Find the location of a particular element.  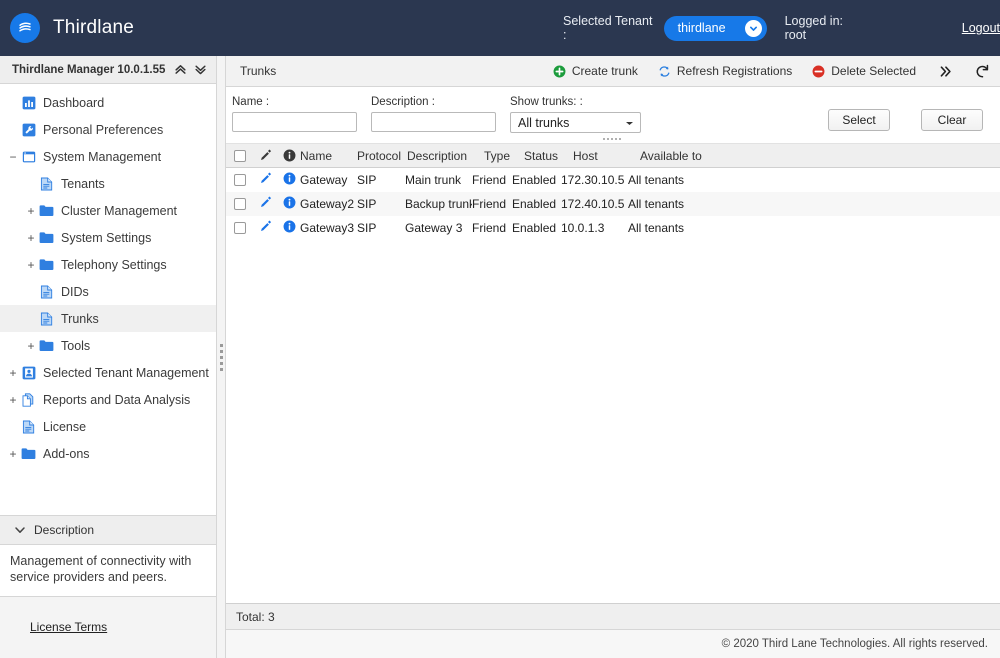

sidebar-item-dids: DIDs is located at coordinates (108, 291).